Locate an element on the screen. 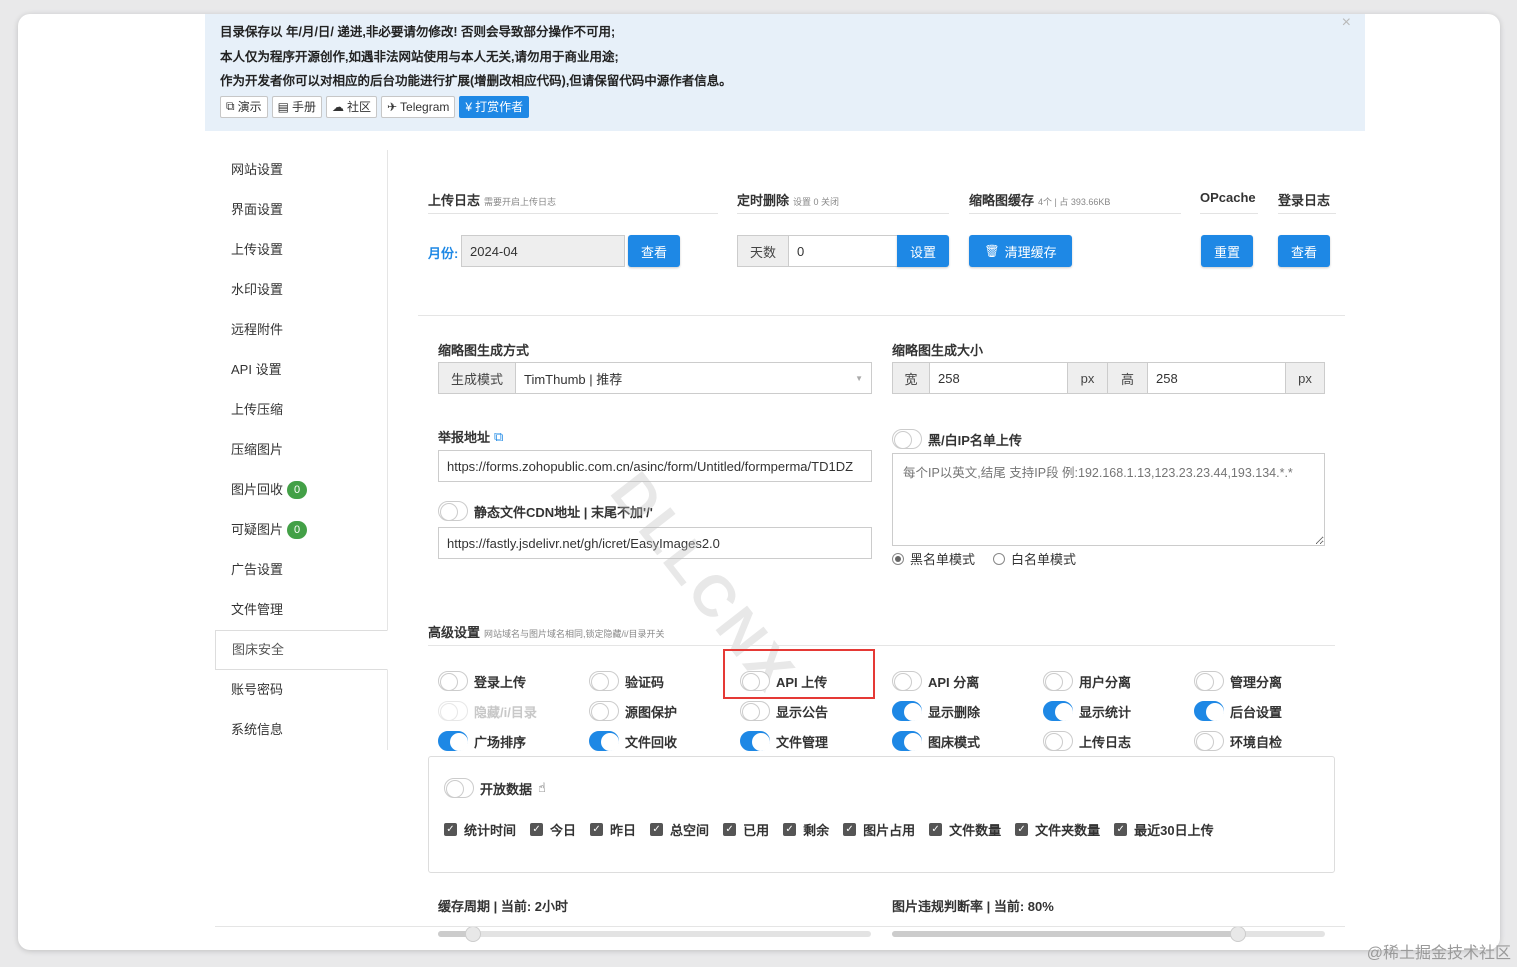 Image resolution: width=1517 pixels, height=967 pixels. sidebar-item-upload: 上传设置 is located at coordinates (301, 250).